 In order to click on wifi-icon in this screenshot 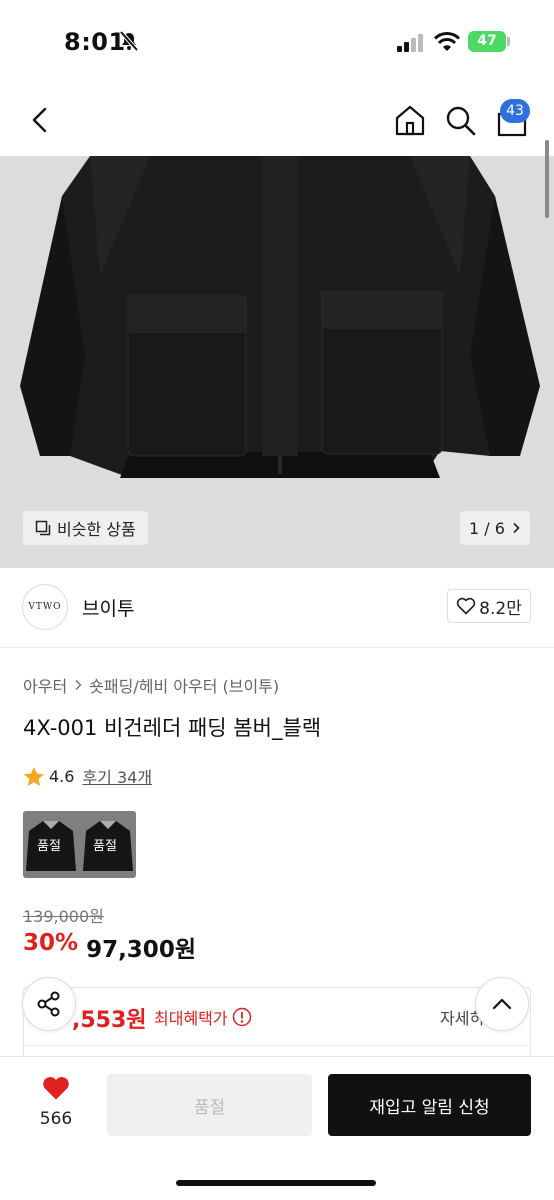, I will do `click(447, 41)`.